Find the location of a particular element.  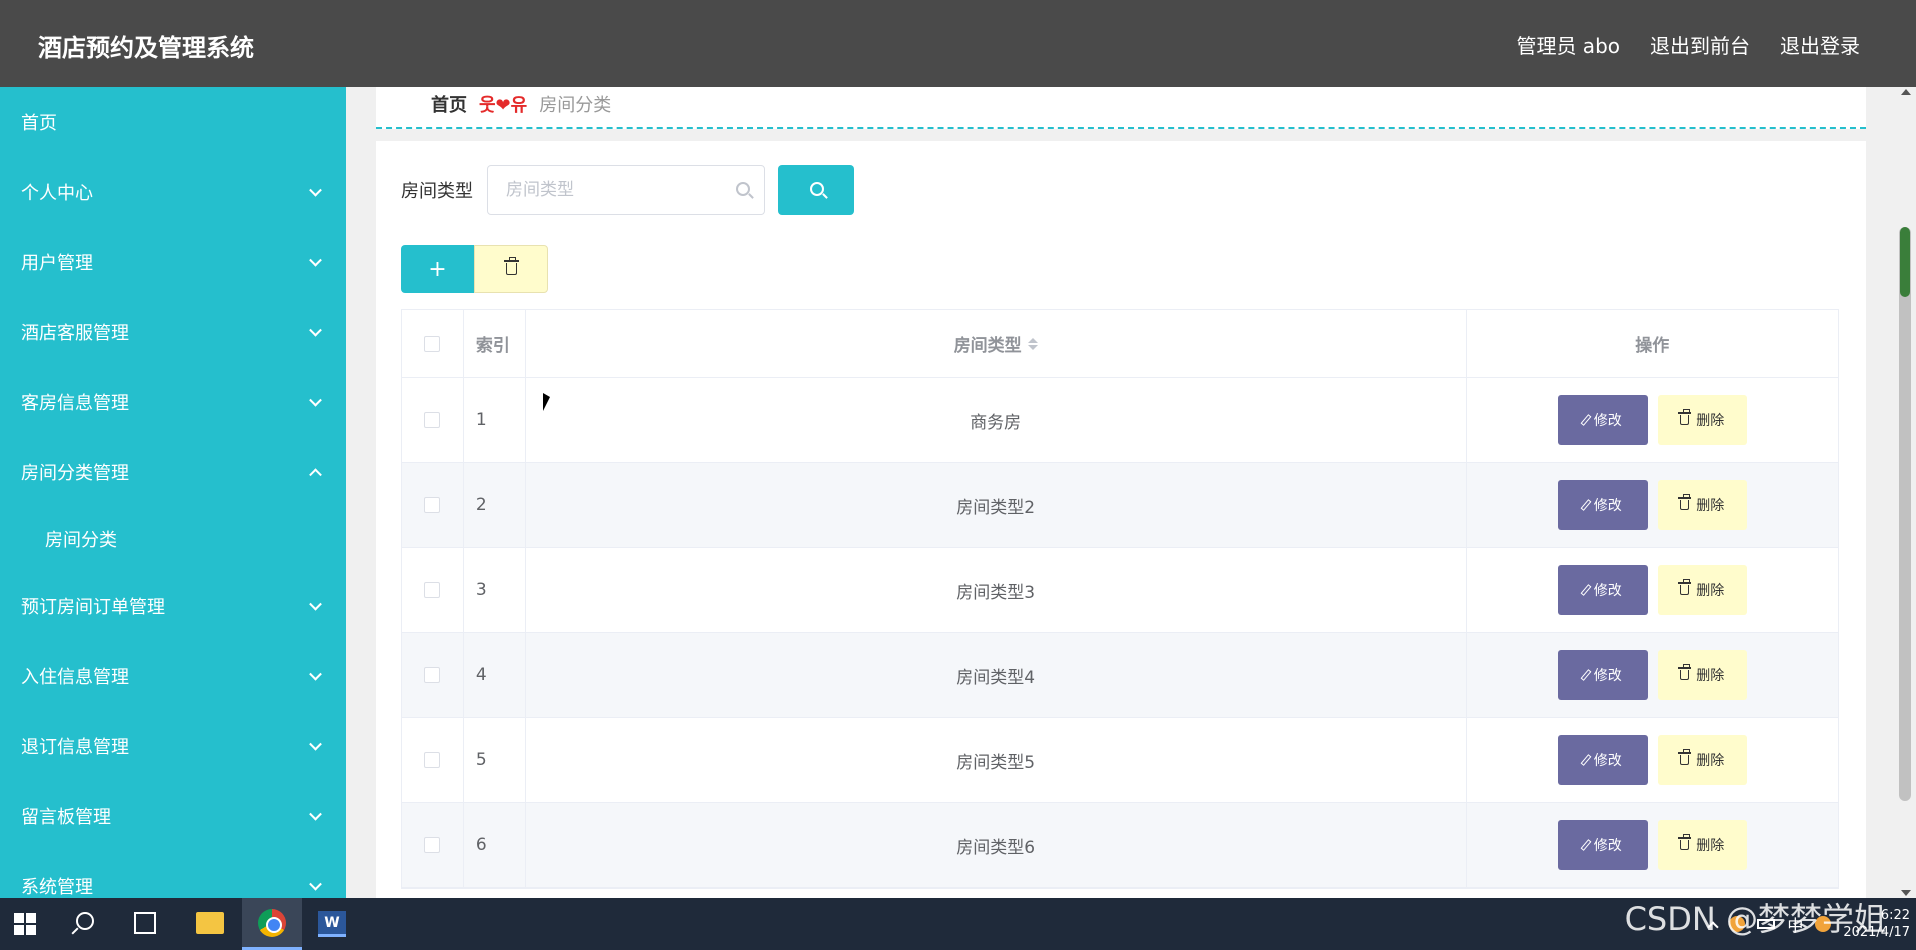

breadcrumb-current: 房间分类 is located at coordinates (575, 105).